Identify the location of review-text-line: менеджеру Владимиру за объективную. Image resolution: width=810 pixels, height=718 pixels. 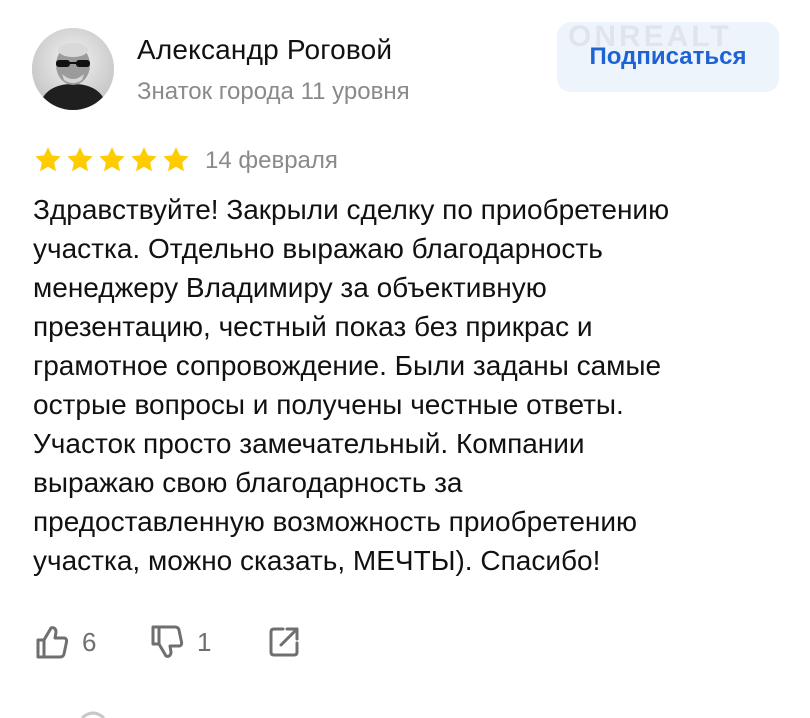
(290, 287).